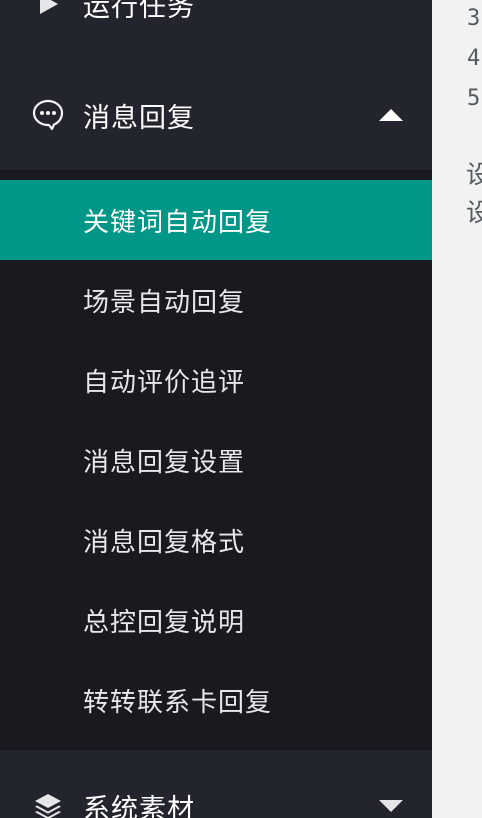 The image size is (482, 818). What do you see at coordinates (216, 797) in the screenshot?
I see `menu-system-materials: 系统素材` at bounding box center [216, 797].